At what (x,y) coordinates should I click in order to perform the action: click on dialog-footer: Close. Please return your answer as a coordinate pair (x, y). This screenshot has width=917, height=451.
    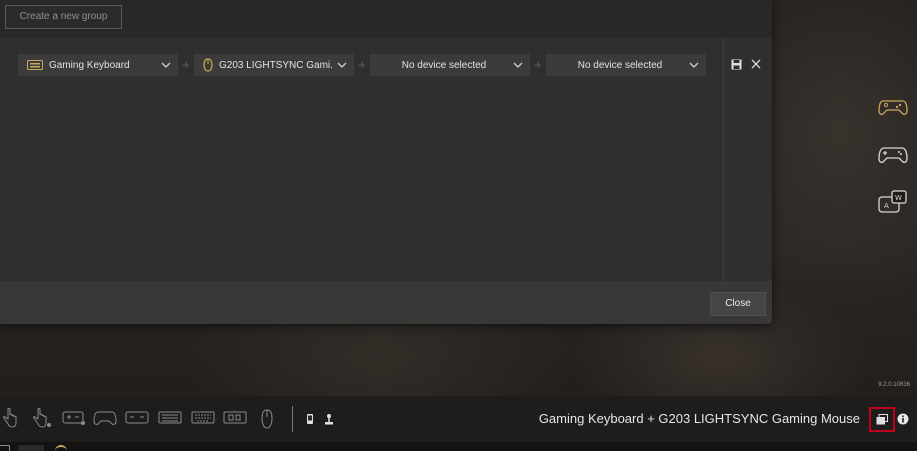
    Looking at the image, I should click on (386, 302).